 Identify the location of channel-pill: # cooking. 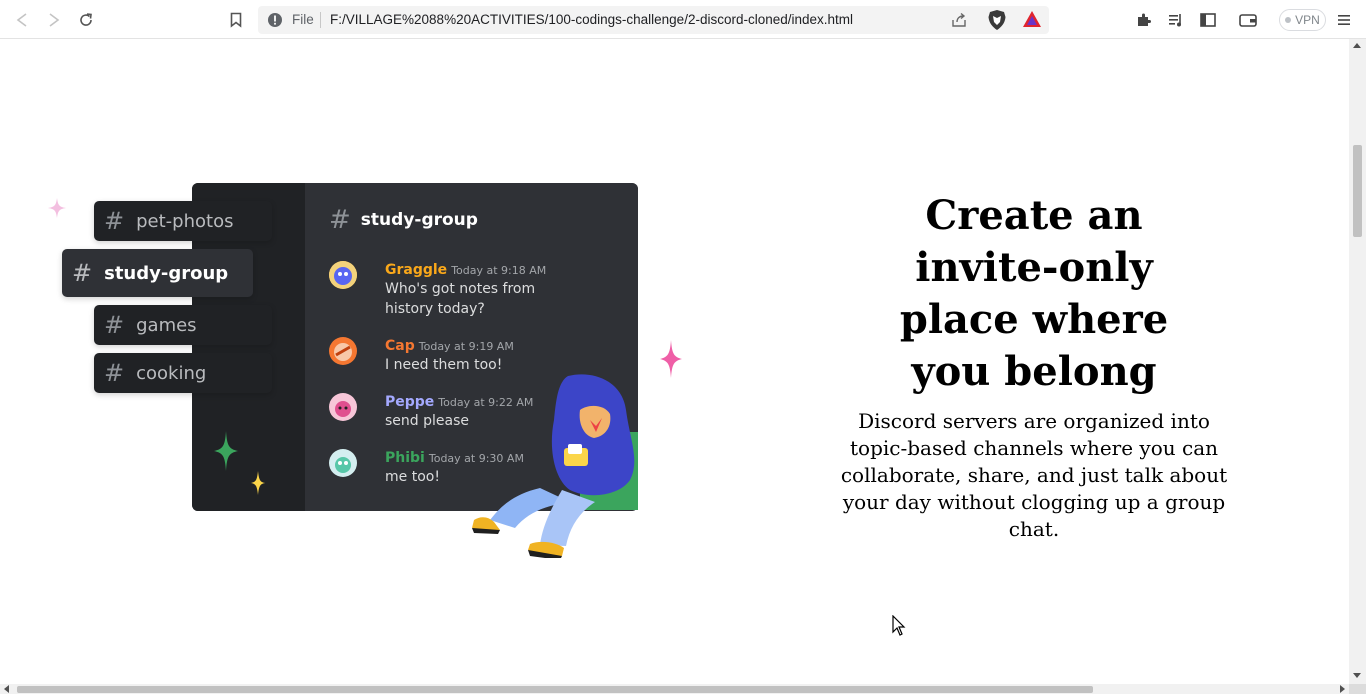
(183, 373).